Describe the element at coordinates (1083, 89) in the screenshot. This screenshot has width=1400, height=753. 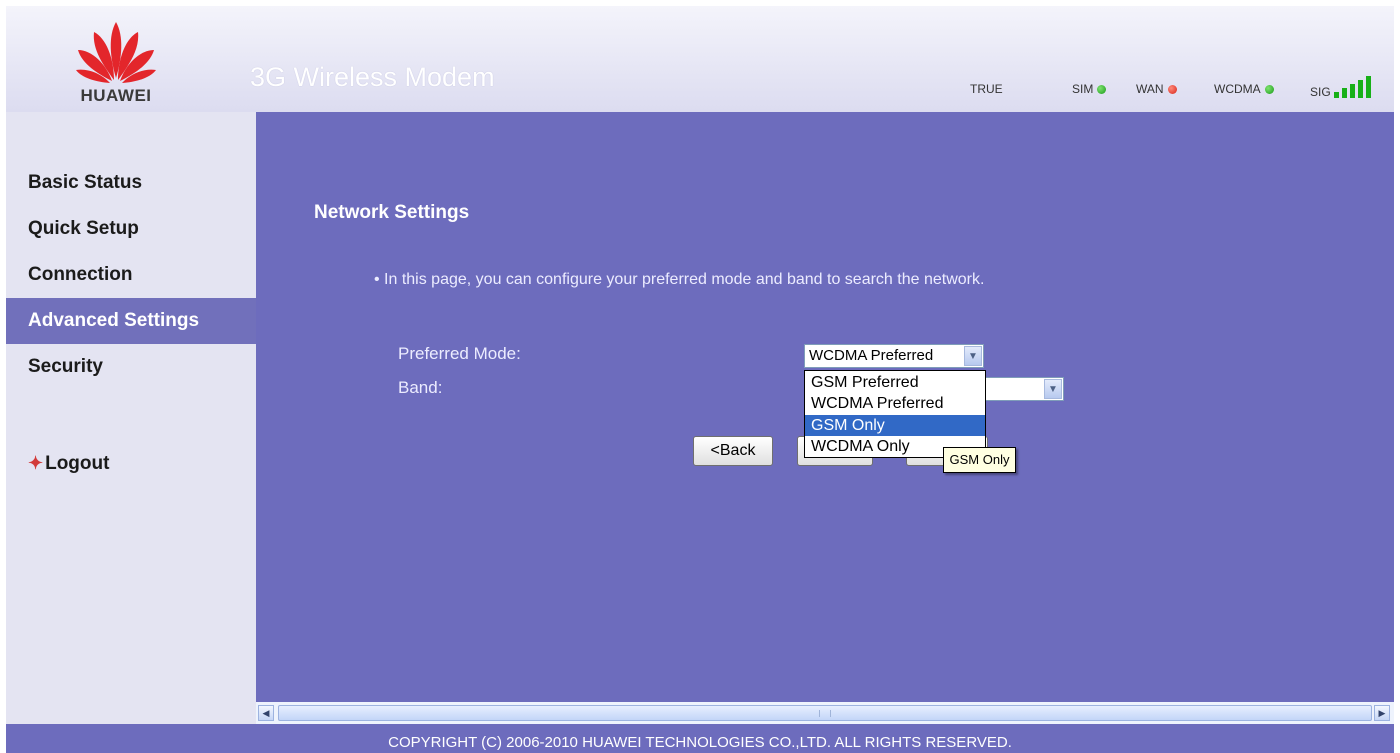
I see `sim-label: SIM` at that location.